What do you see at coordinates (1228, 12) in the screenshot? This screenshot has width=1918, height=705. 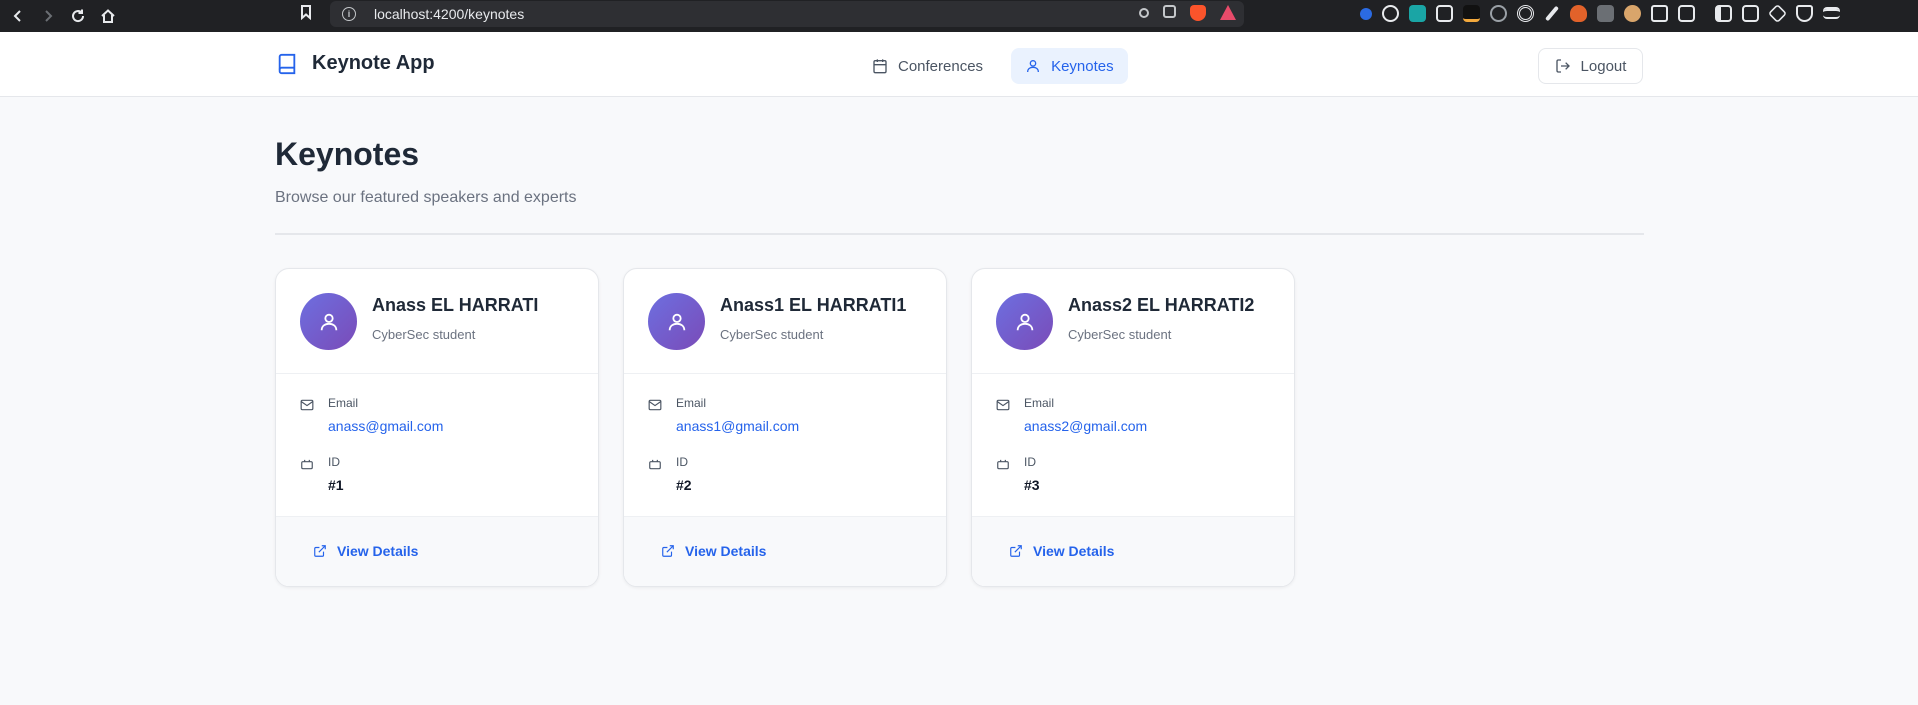 I see `brave-rewards-icon` at bounding box center [1228, 12].